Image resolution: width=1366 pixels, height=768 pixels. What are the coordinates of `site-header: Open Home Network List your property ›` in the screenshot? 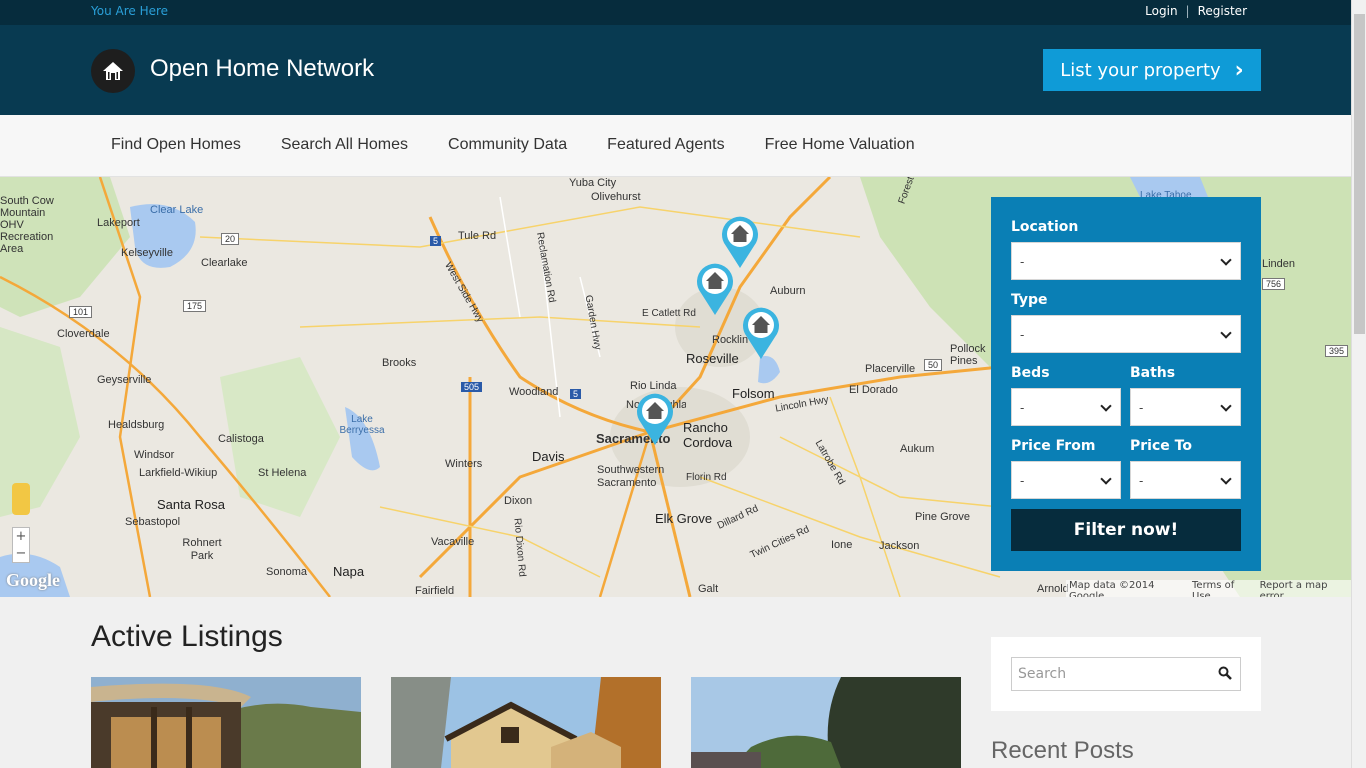 It's located at (675, 70).